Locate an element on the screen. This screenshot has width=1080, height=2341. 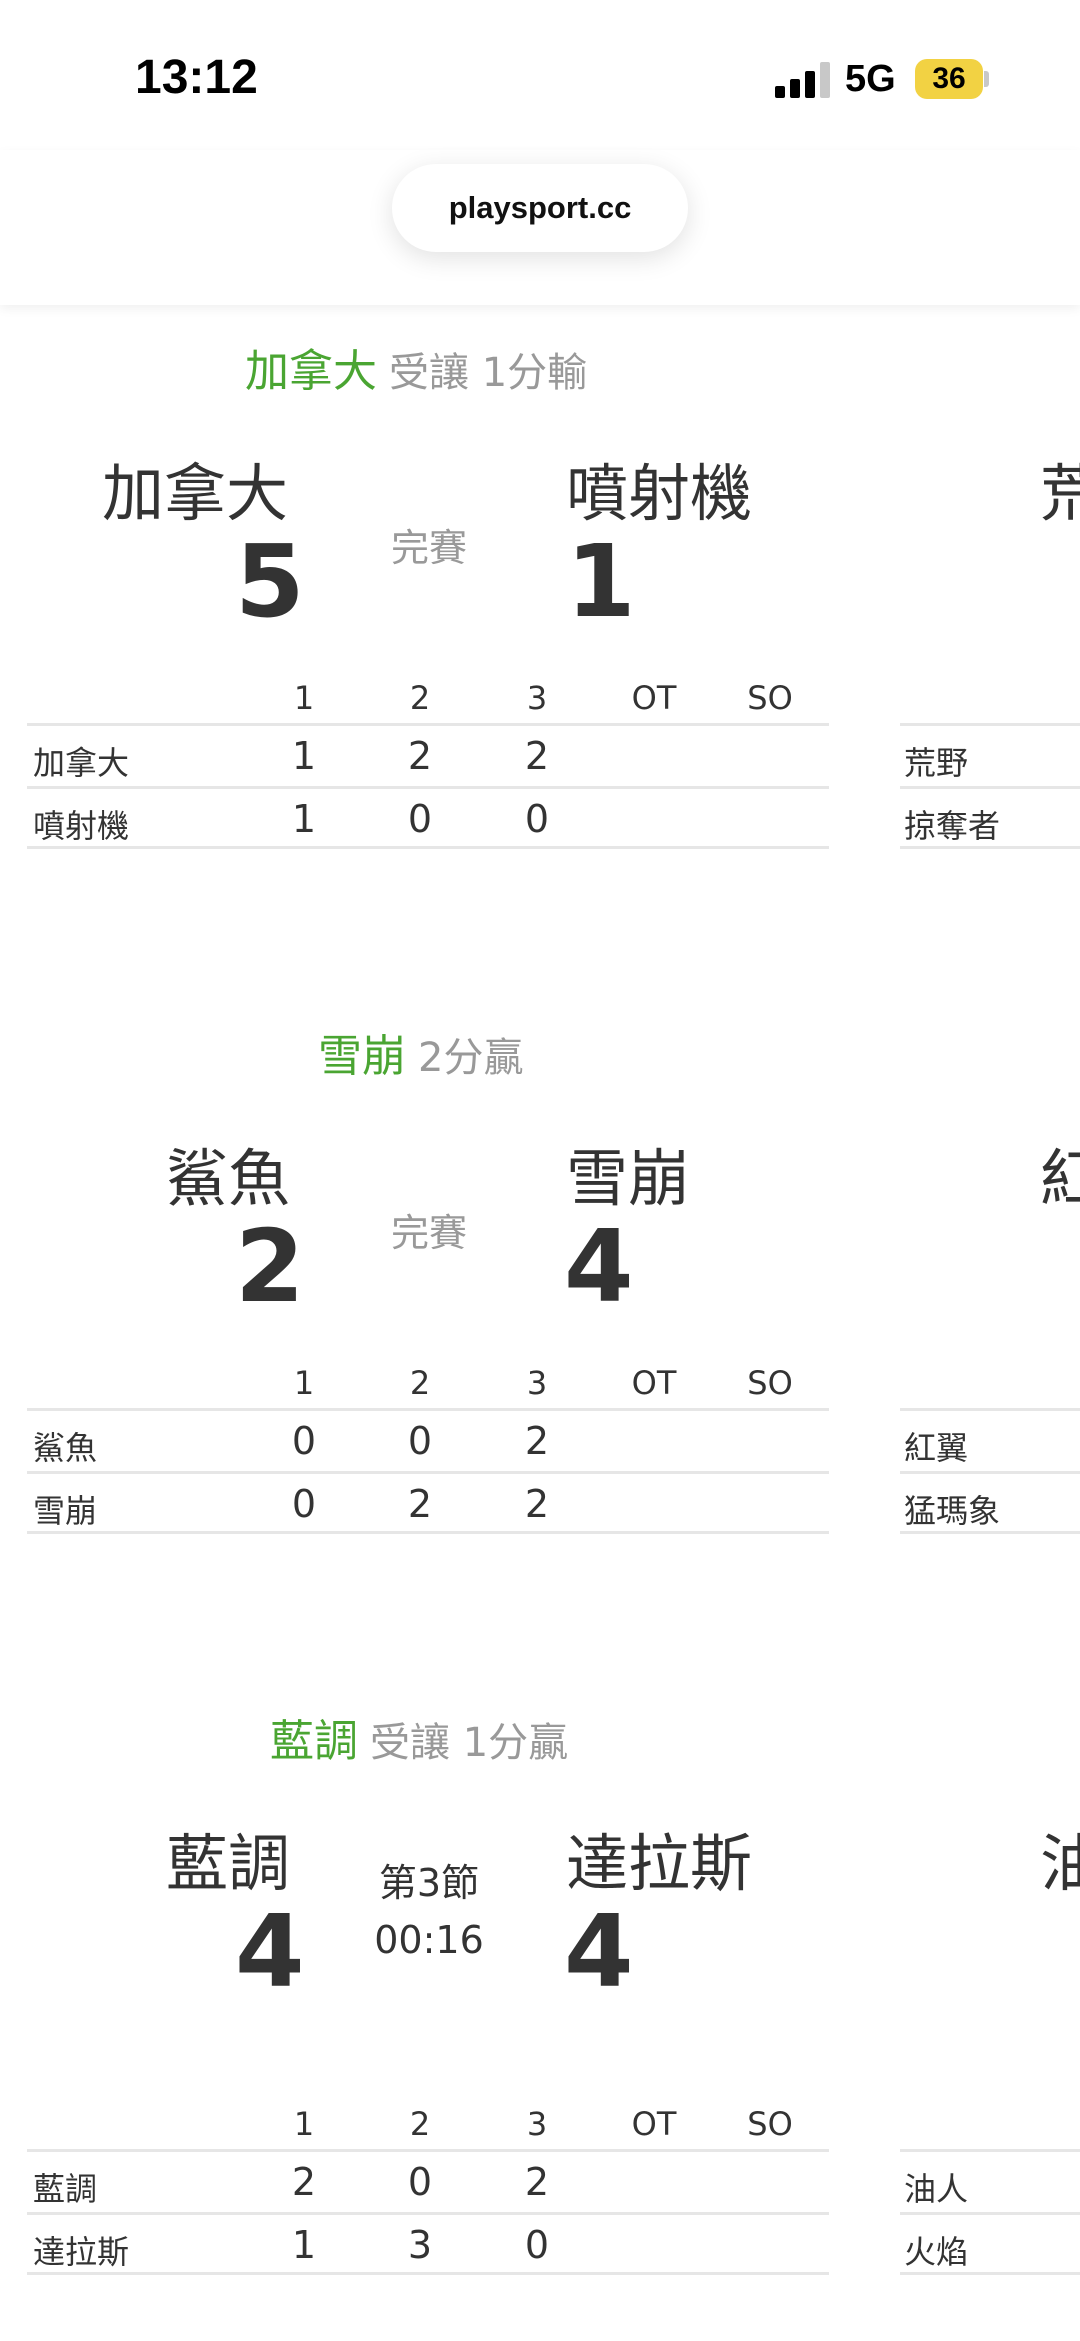
game-period: 第3節 is located at coordinates (429, 1883).